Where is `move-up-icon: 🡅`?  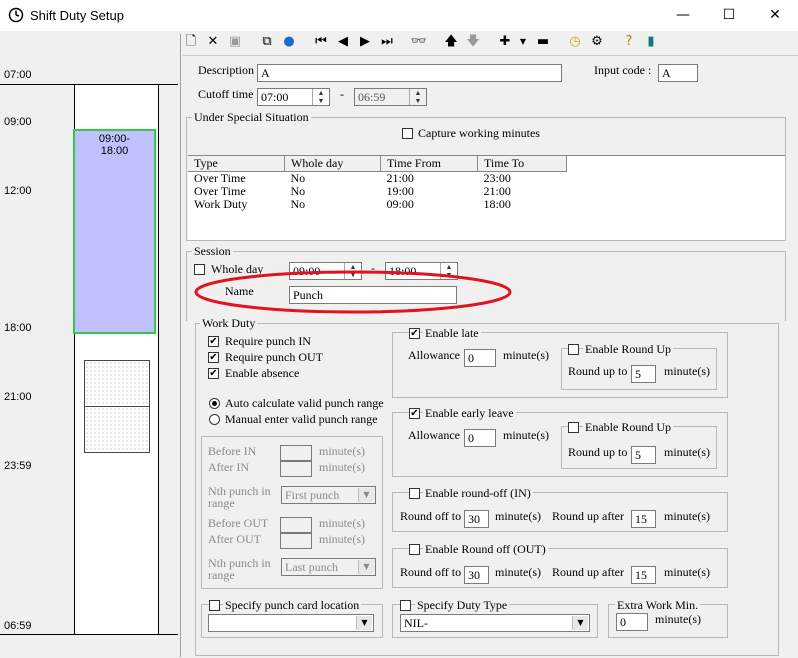
move-up-icon: 🡅 is located at coordinates (451, 42).